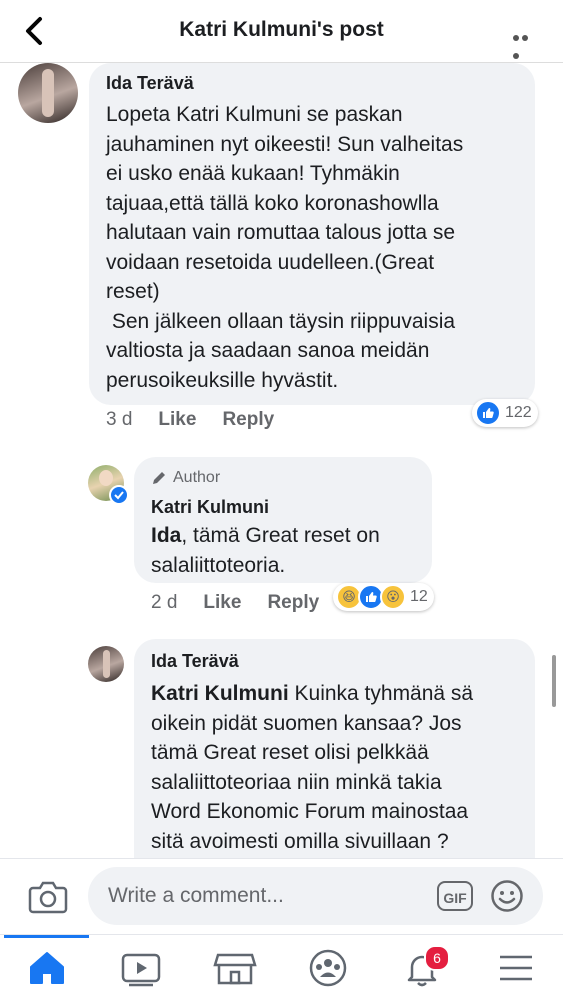 The width and height of the screenshot is (563, 1001). Describe the element at coordinates (554, 681) in the screenshot. I see `scrollbar` at that location.